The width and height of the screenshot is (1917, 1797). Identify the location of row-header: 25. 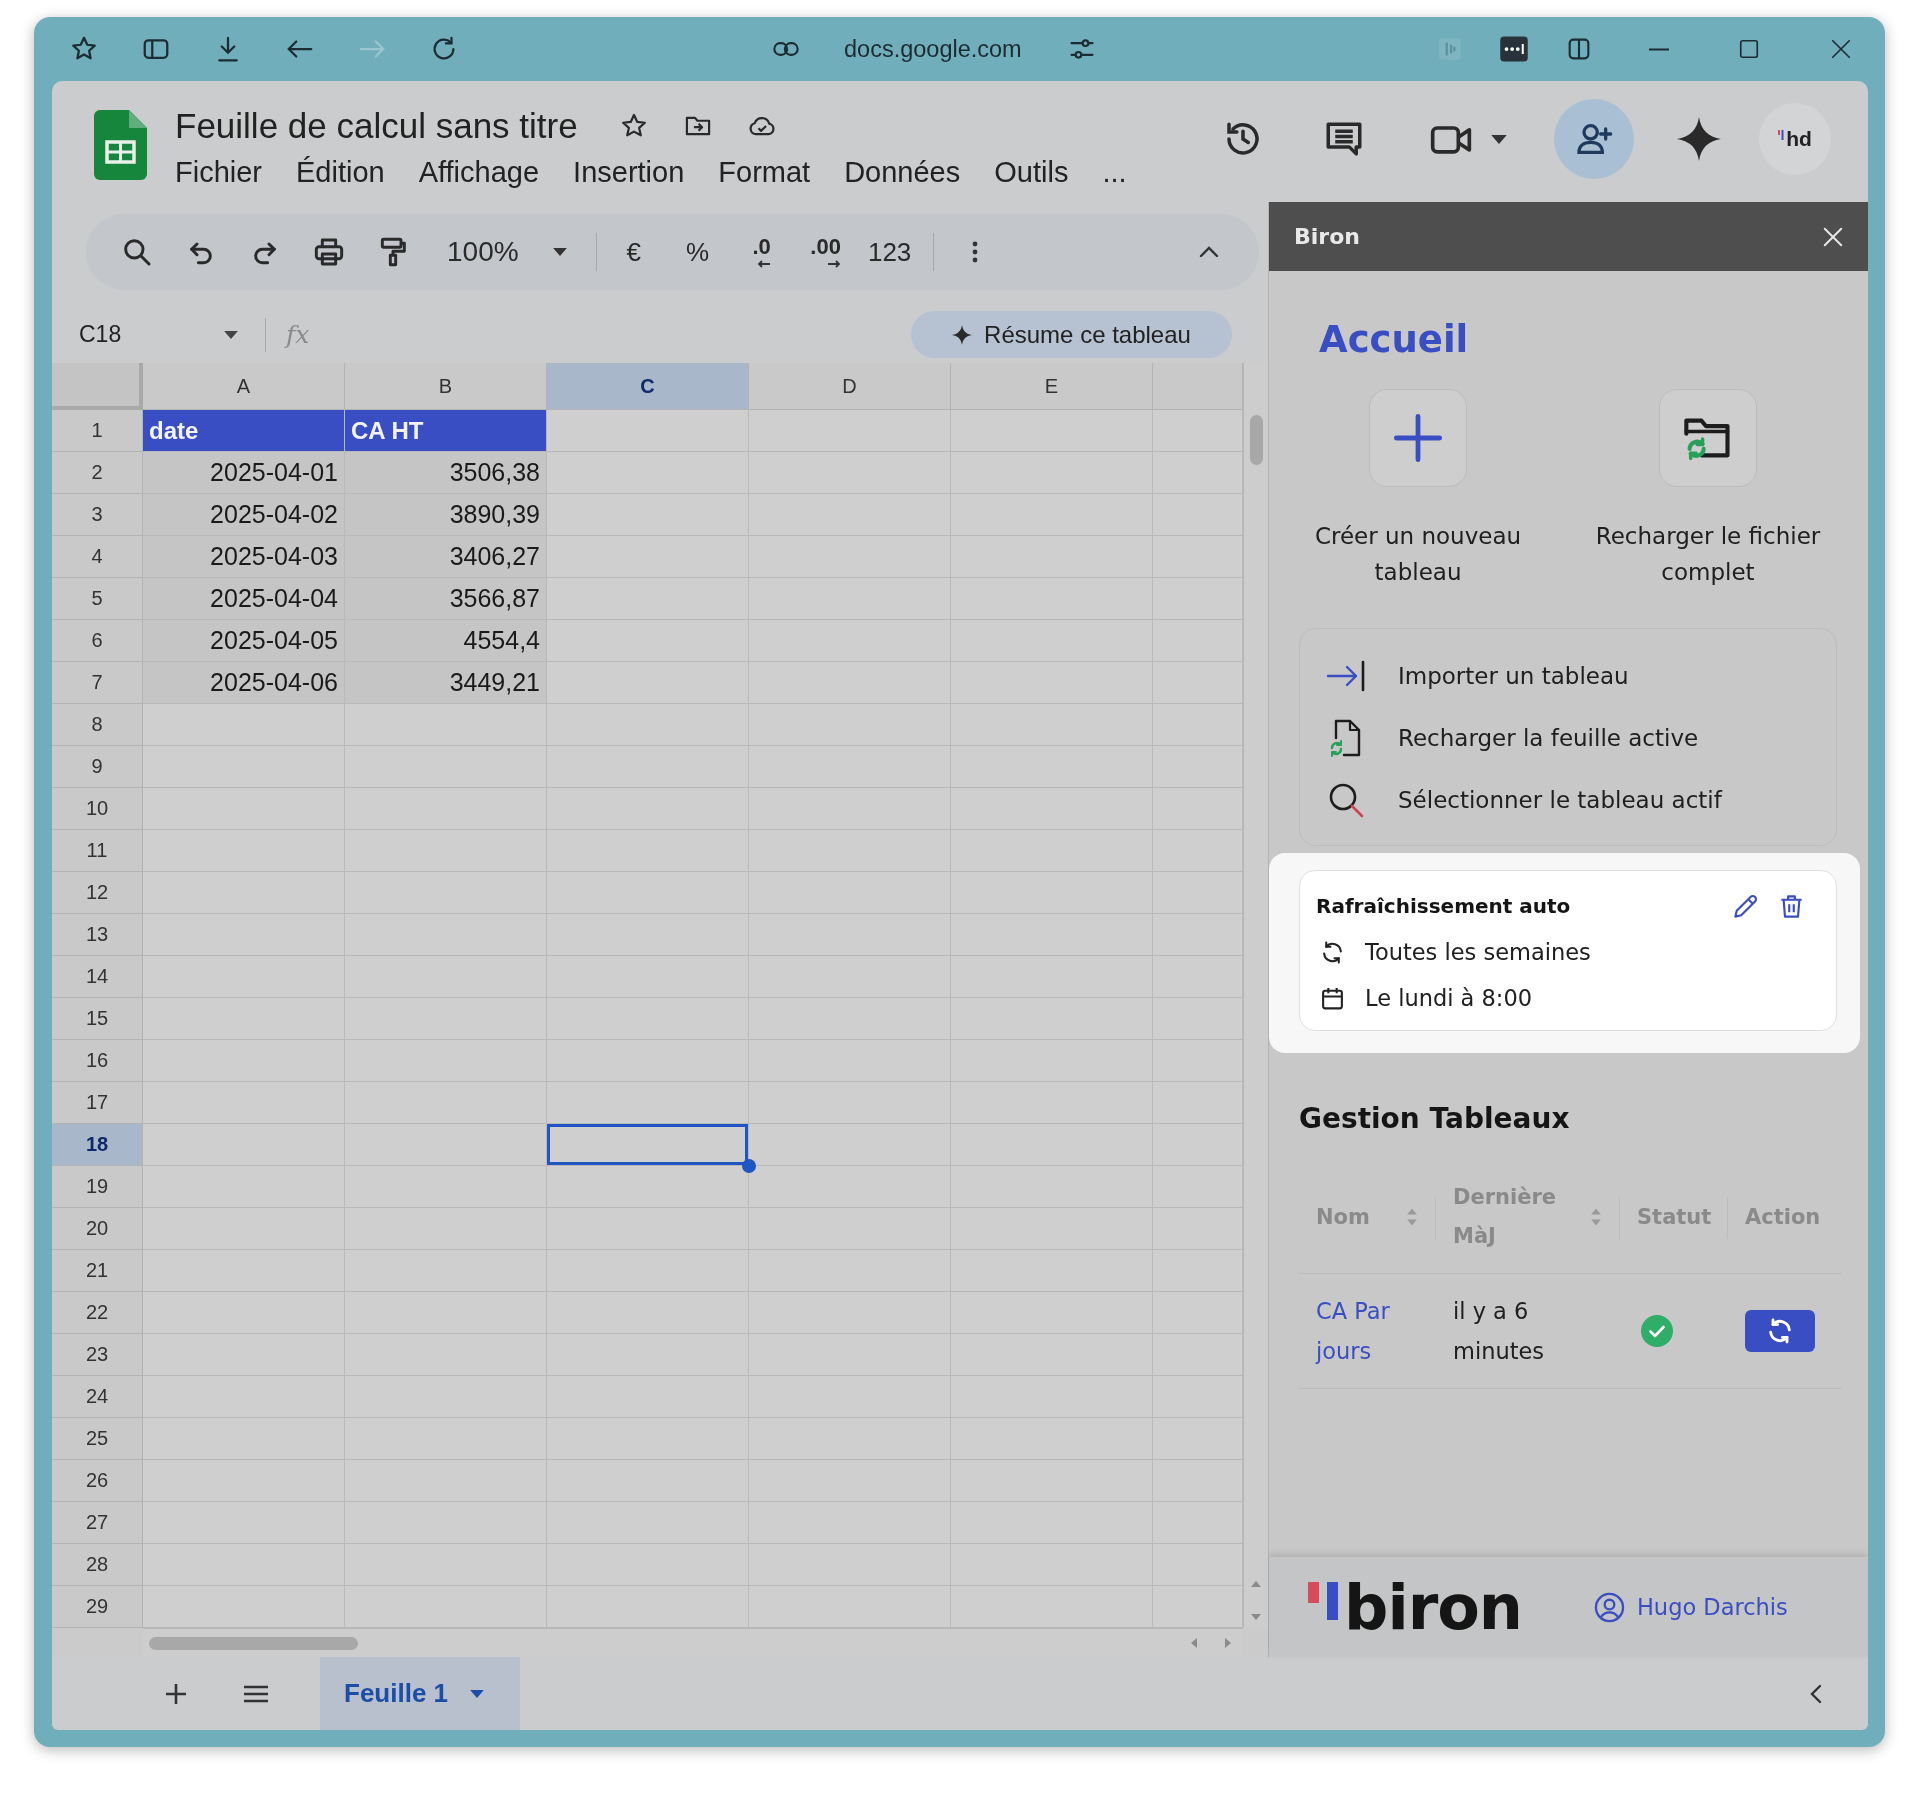
(97, 1439).